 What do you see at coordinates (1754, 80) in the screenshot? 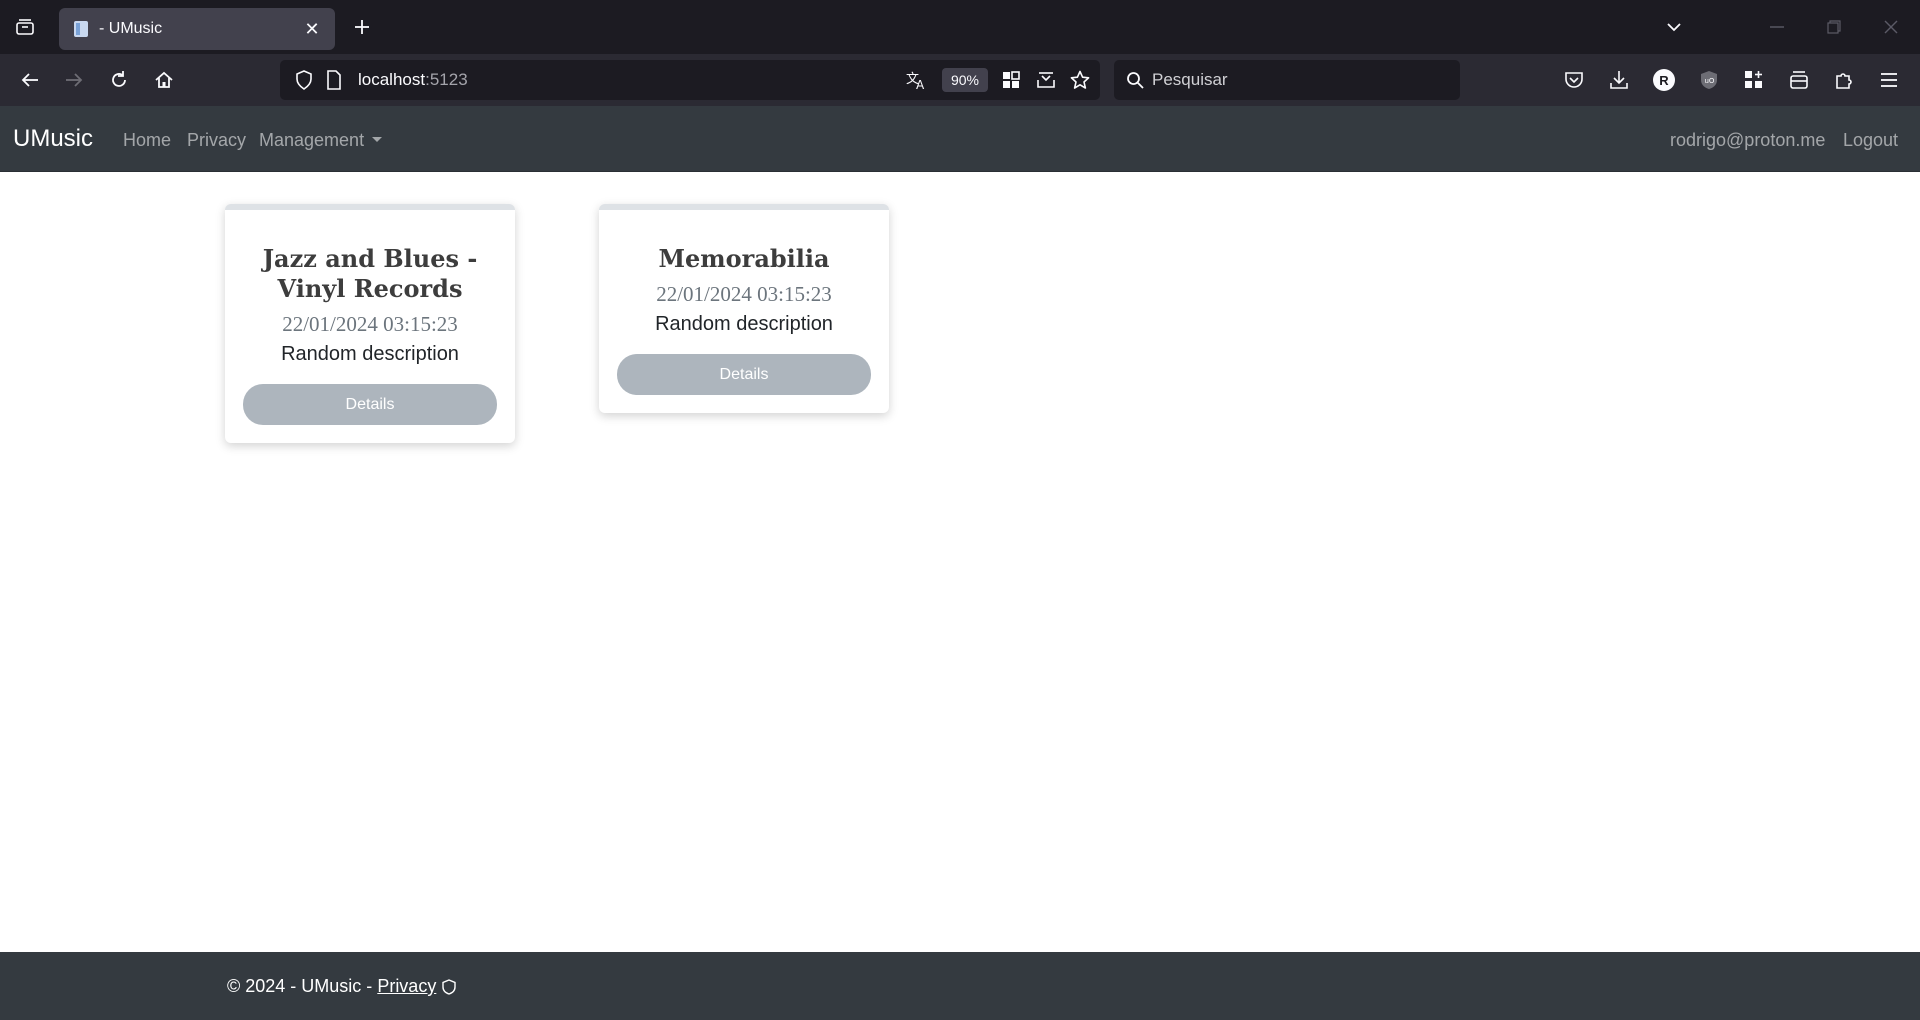
I see `extensions-grid-icon` at bounding box center [1754, 80].